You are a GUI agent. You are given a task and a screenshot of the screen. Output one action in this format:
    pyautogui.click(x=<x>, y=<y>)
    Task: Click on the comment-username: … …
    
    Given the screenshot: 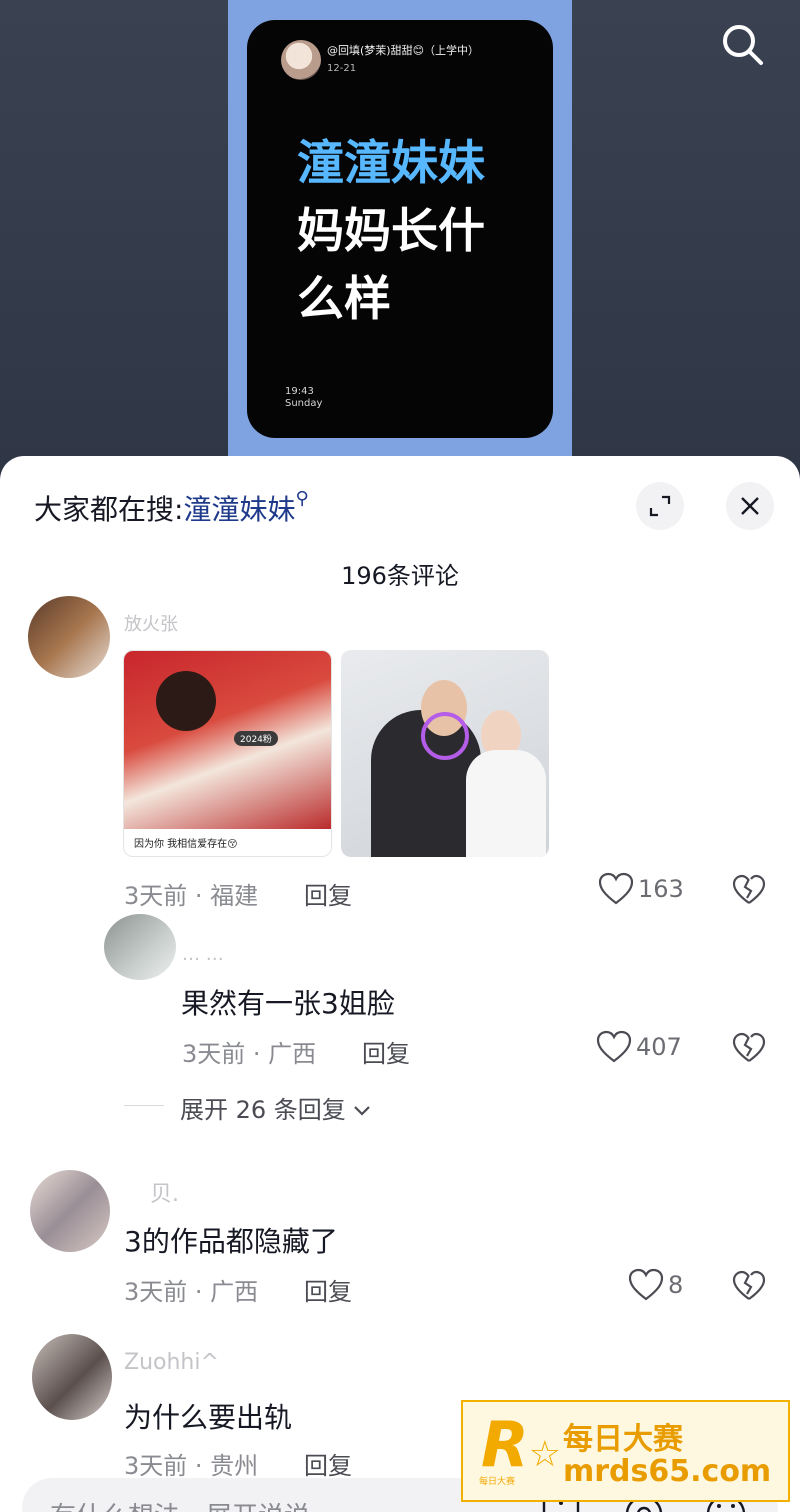 What is the action you would take?
    pyautogui.click(x=203, y=954)
    